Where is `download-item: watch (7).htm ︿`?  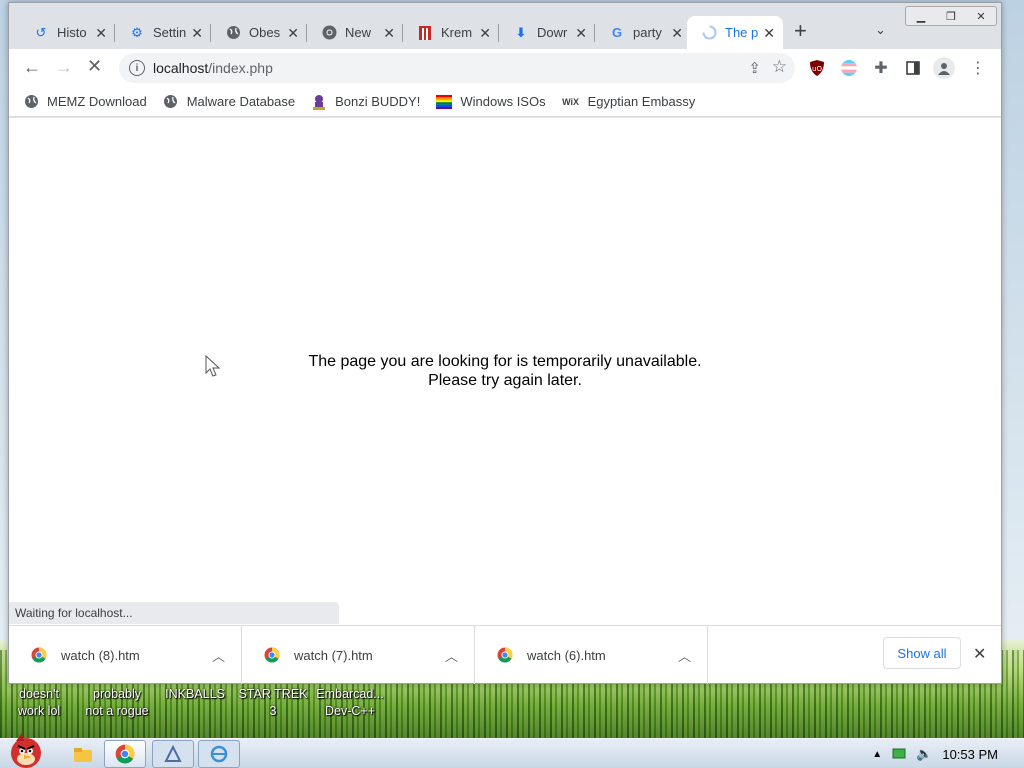 download-item: watch (7).htm ︿ is located at coordinates (358, 655).